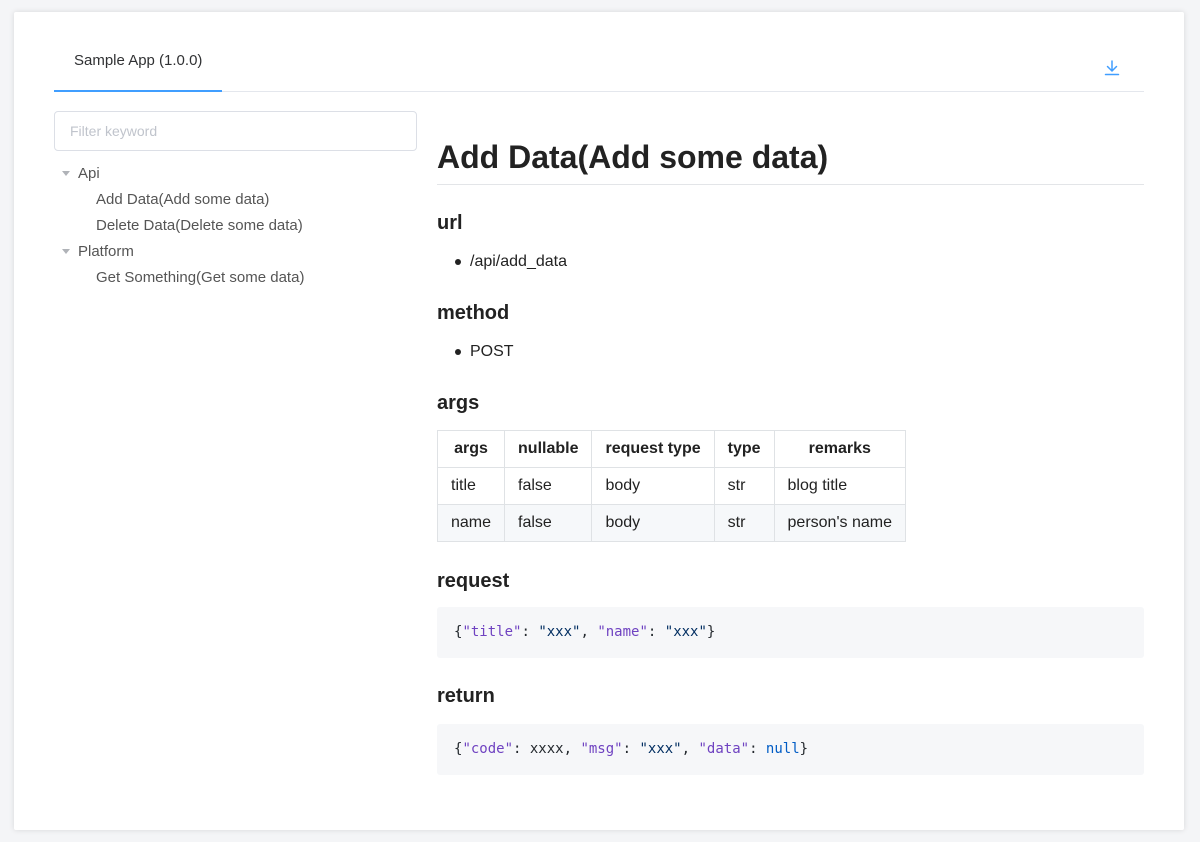  What do you see at coordinates (839, 486) in the screenshot?
I see `table-cell: blog title` at bounding box center [839, 486].